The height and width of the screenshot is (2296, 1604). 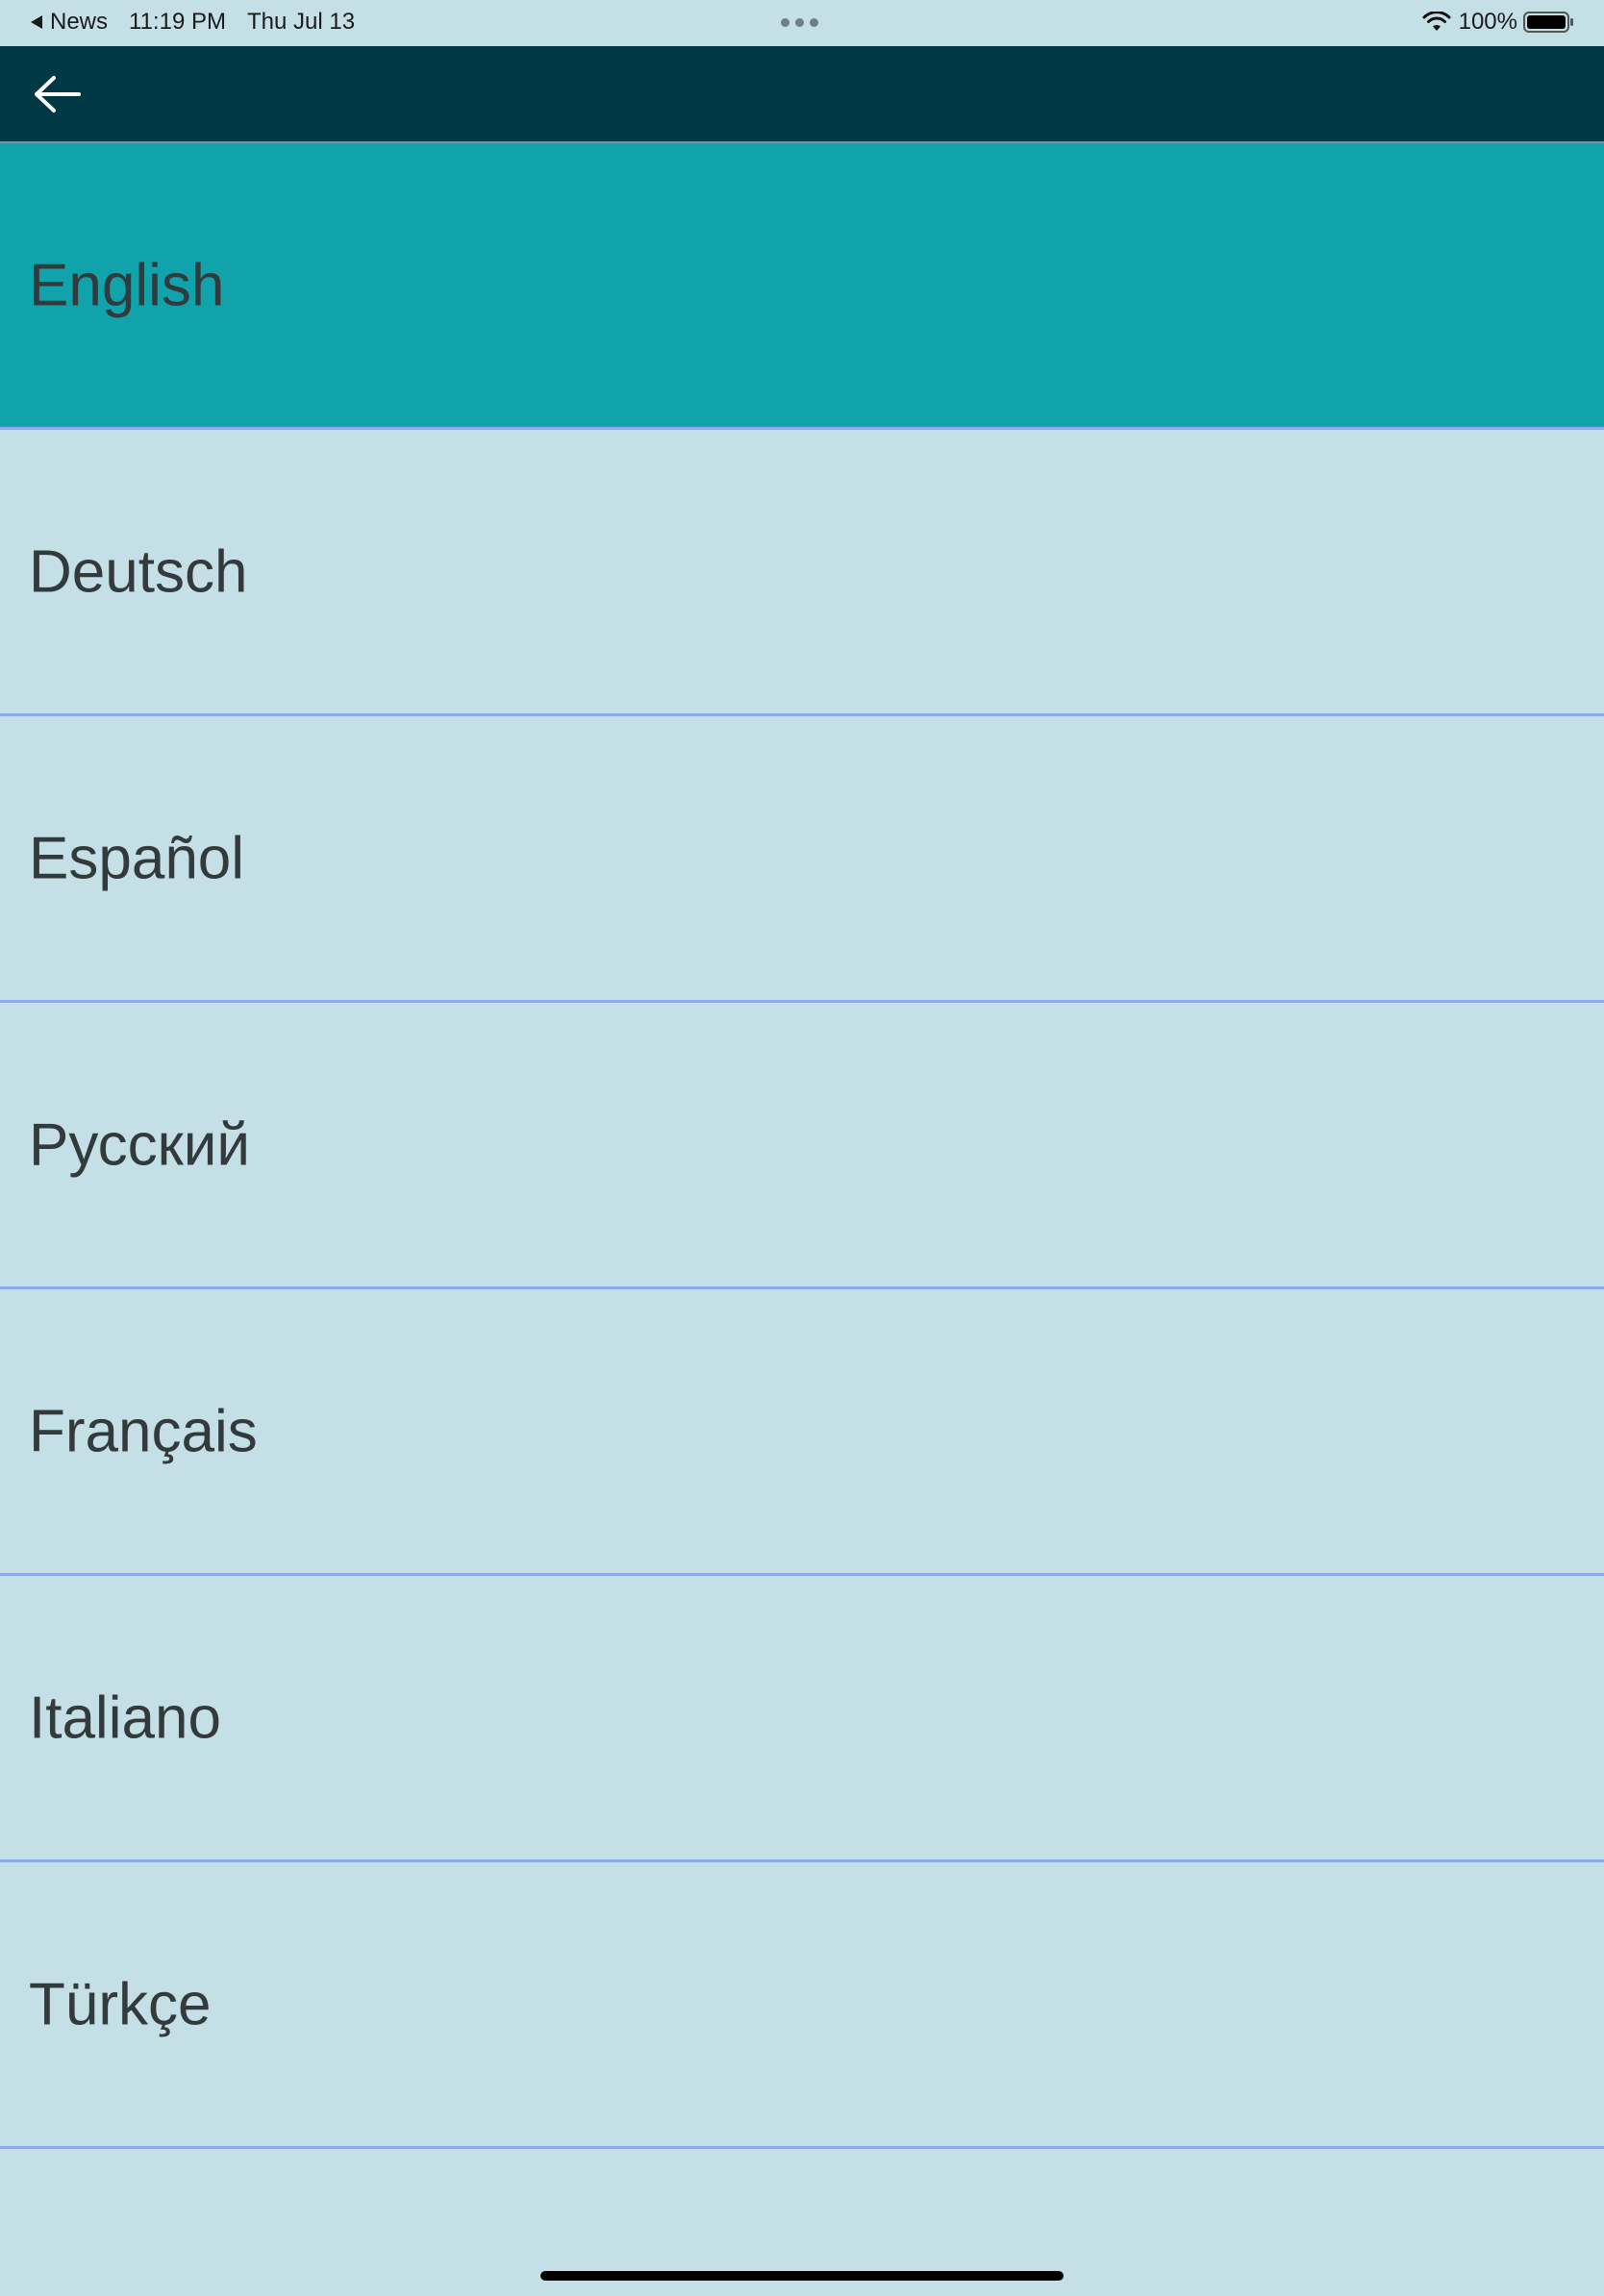 What do you see at coordinates (140, 1144) in the screenshot?
I see `language-label: Русский` at bounding box center [140, 1144].